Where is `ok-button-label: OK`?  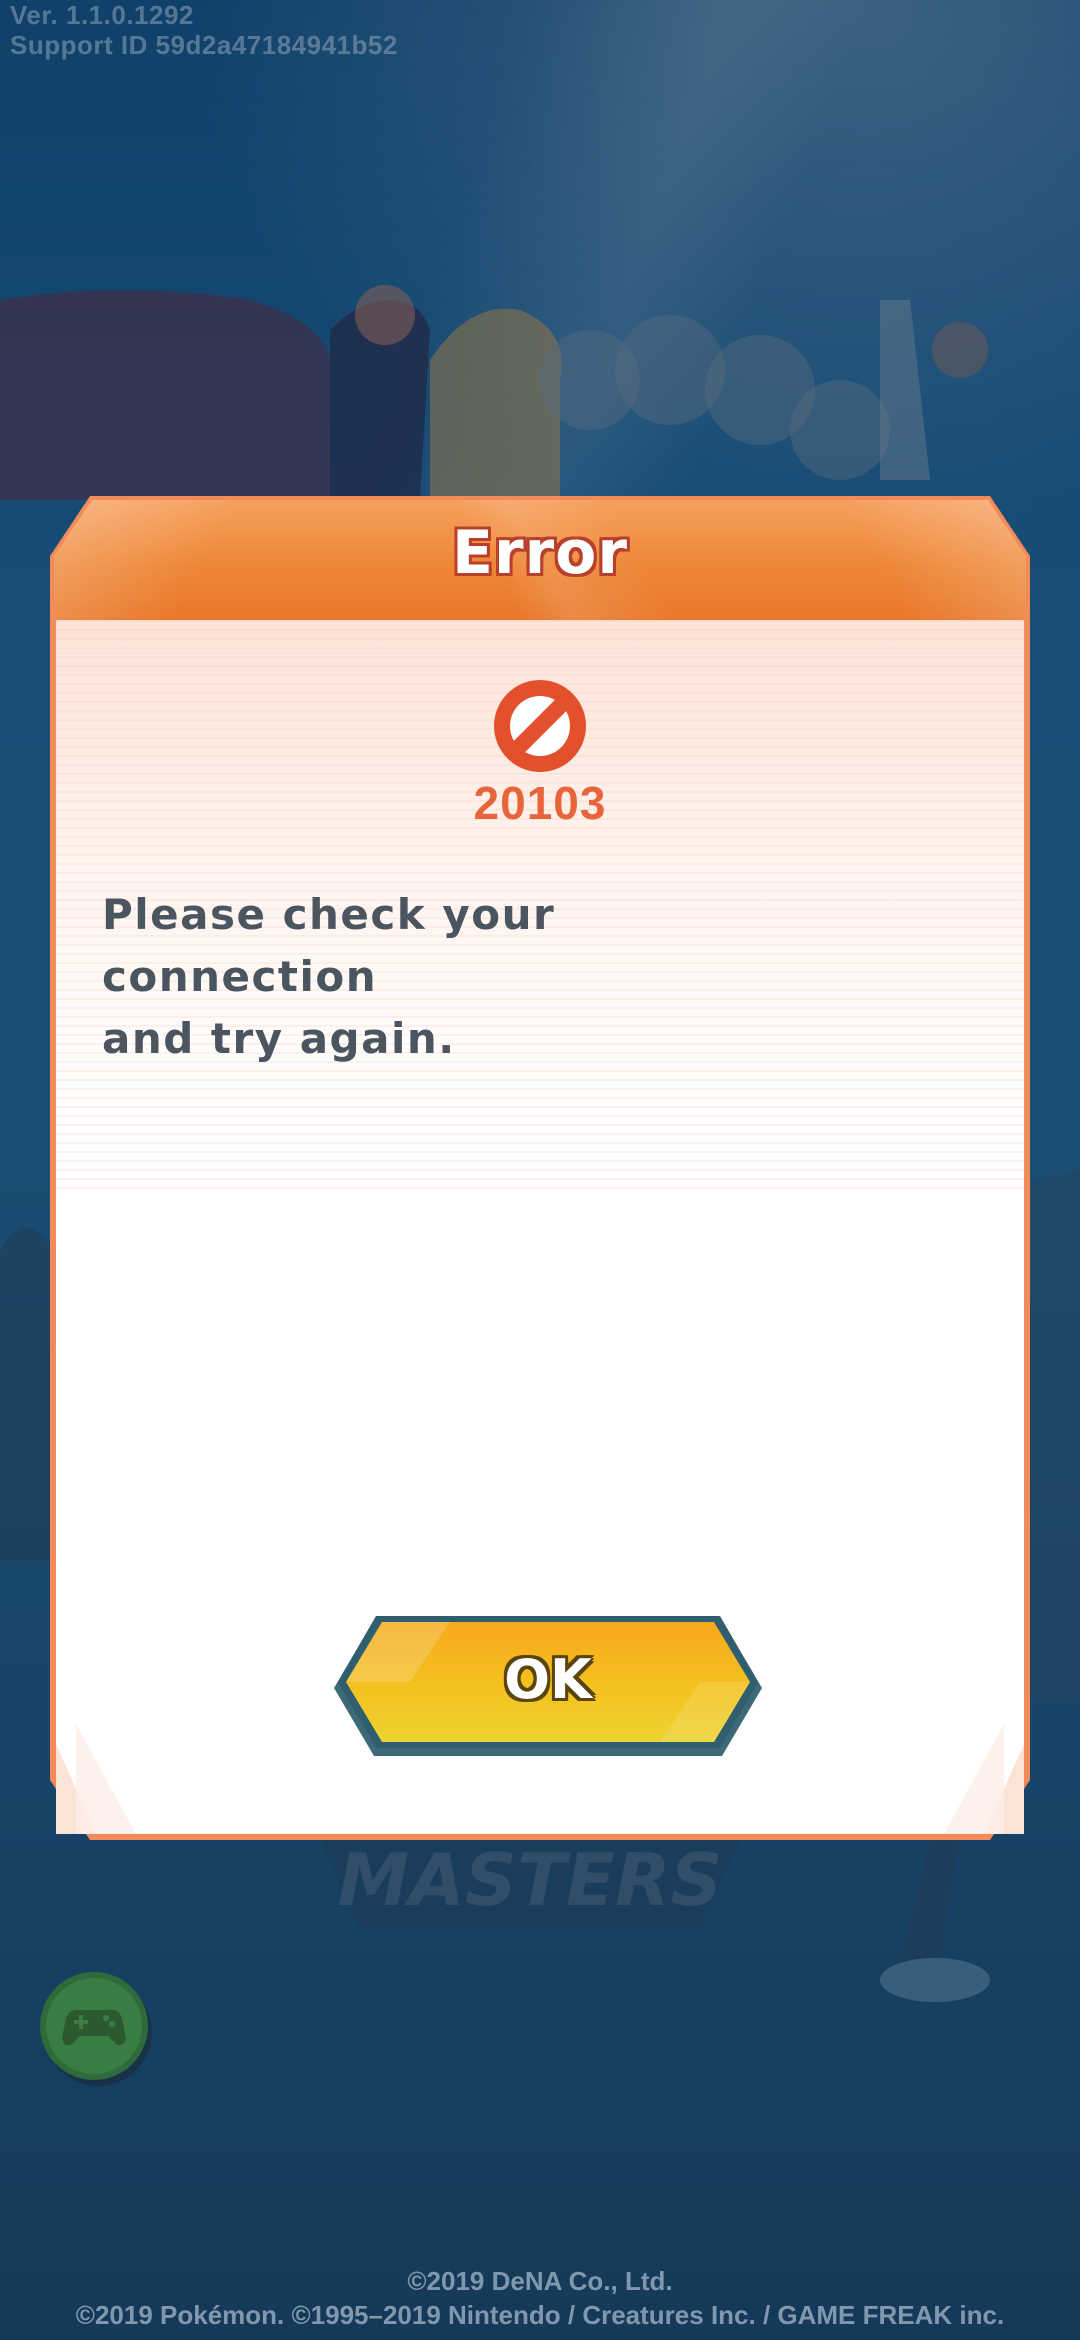
ok-button-label: OK is located at coordinates (548, 1679).